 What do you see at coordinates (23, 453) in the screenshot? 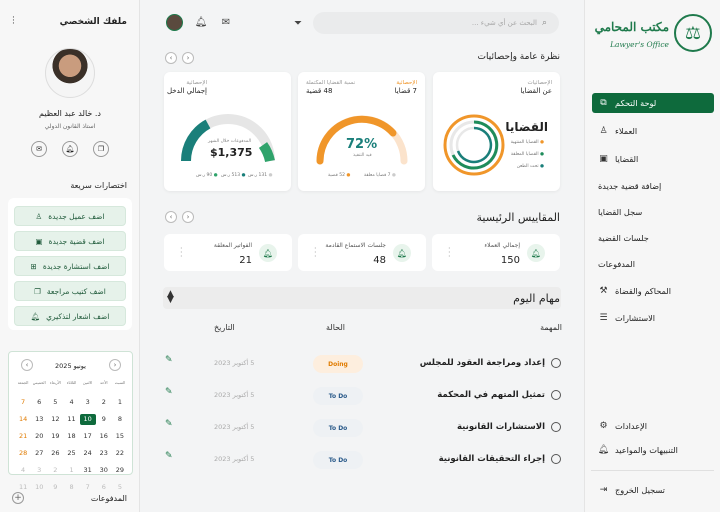
I see `calendar-day: 28` at bounding box center [23, 453].